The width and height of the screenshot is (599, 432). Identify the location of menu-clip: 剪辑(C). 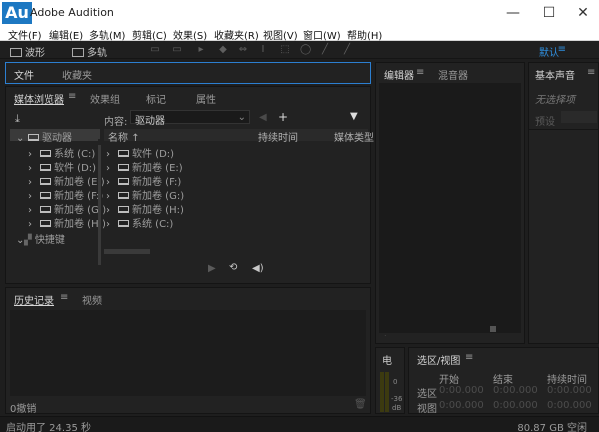
(149, 34).